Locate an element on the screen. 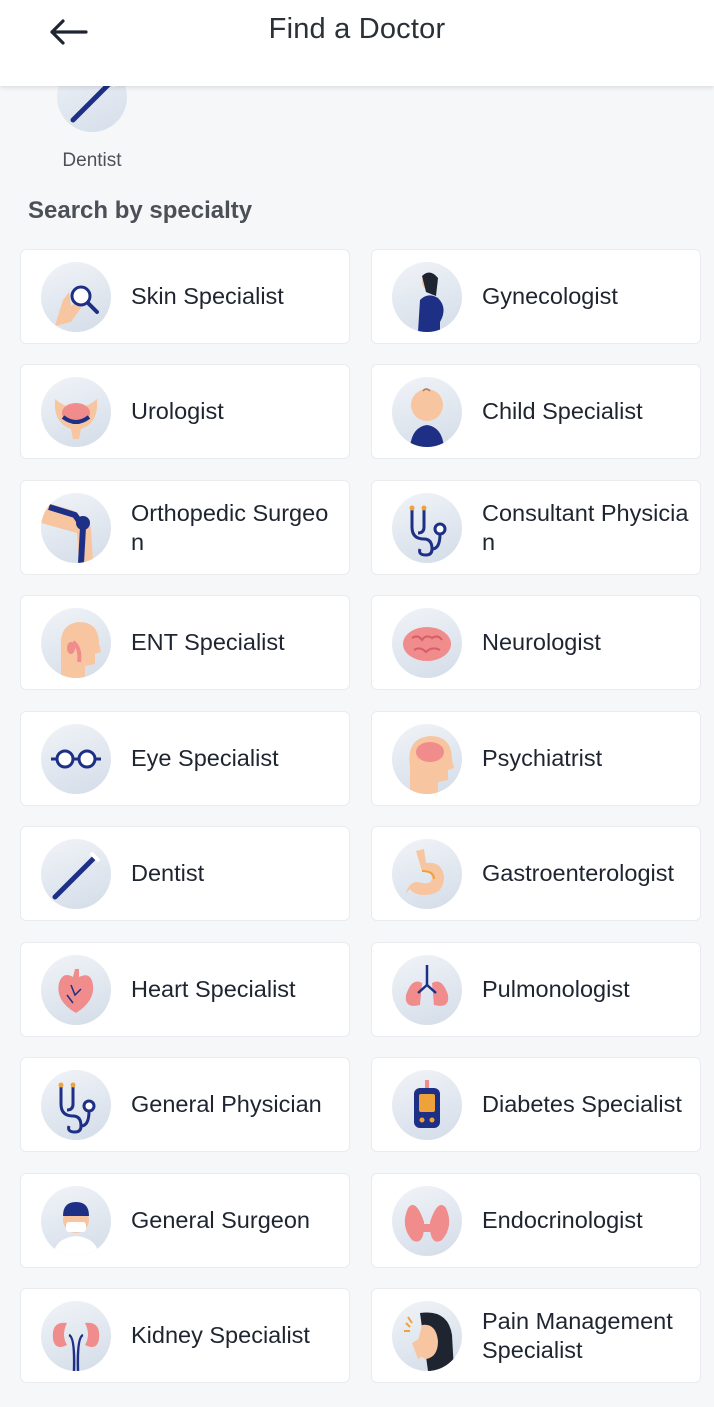 The image size is (714, 1407). specialty-label: General Physician is located at coordinates (226, 1104).